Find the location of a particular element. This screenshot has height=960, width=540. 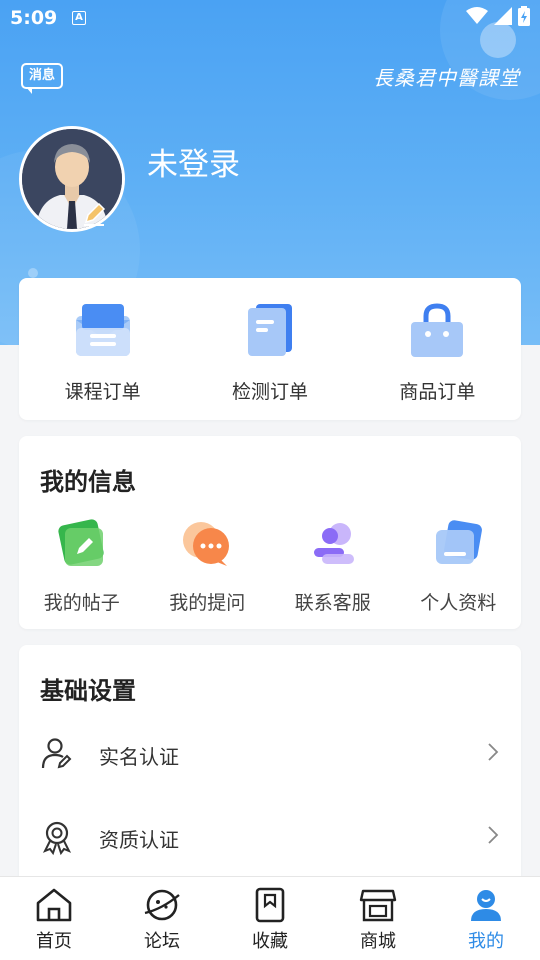

user-verify-icon is located at coordinates (56, 753).